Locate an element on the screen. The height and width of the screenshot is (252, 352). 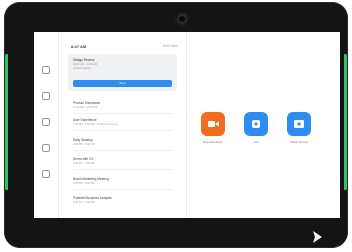
list-item: Demo with CS 3:00 PM - 4:00 PM is located at coordinates (123, 163).